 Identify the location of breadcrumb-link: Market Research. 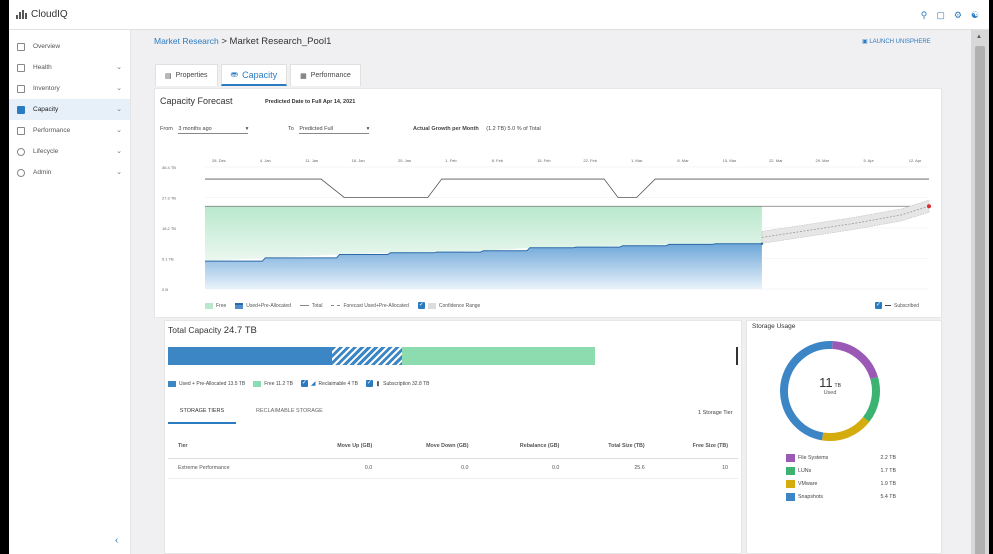
(186, 41).